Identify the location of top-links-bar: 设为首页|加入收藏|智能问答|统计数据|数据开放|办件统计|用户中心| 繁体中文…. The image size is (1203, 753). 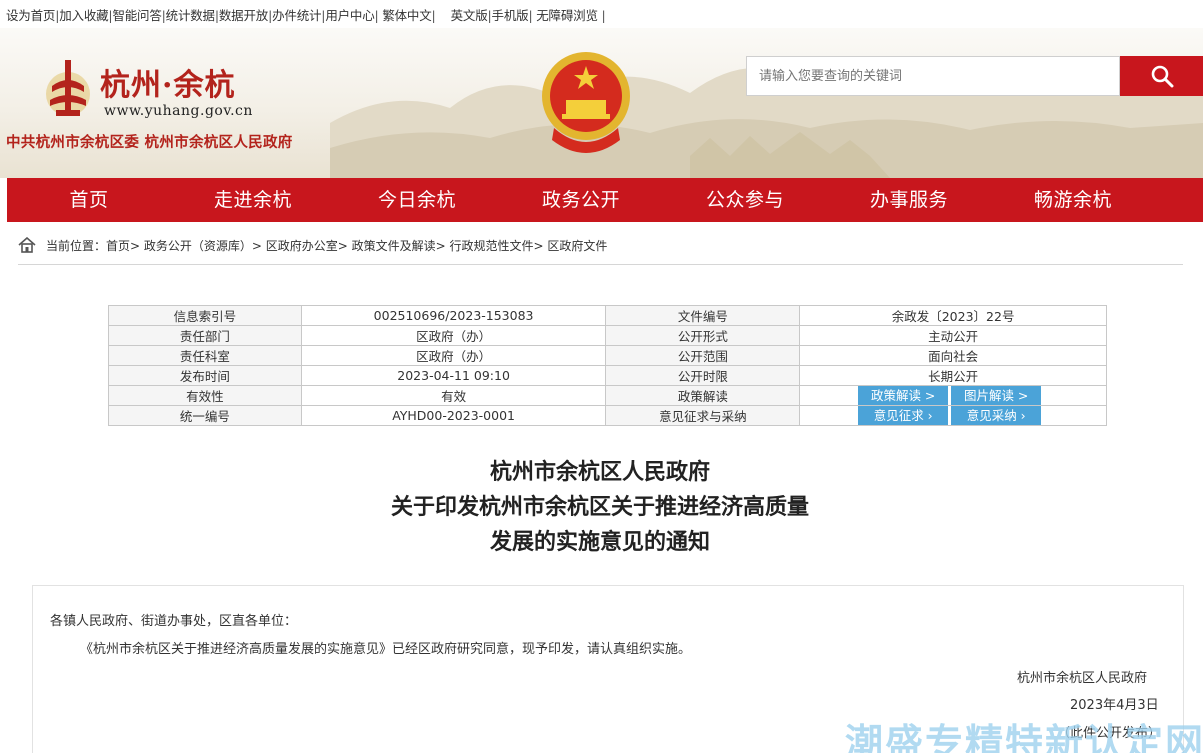
(306, 15).